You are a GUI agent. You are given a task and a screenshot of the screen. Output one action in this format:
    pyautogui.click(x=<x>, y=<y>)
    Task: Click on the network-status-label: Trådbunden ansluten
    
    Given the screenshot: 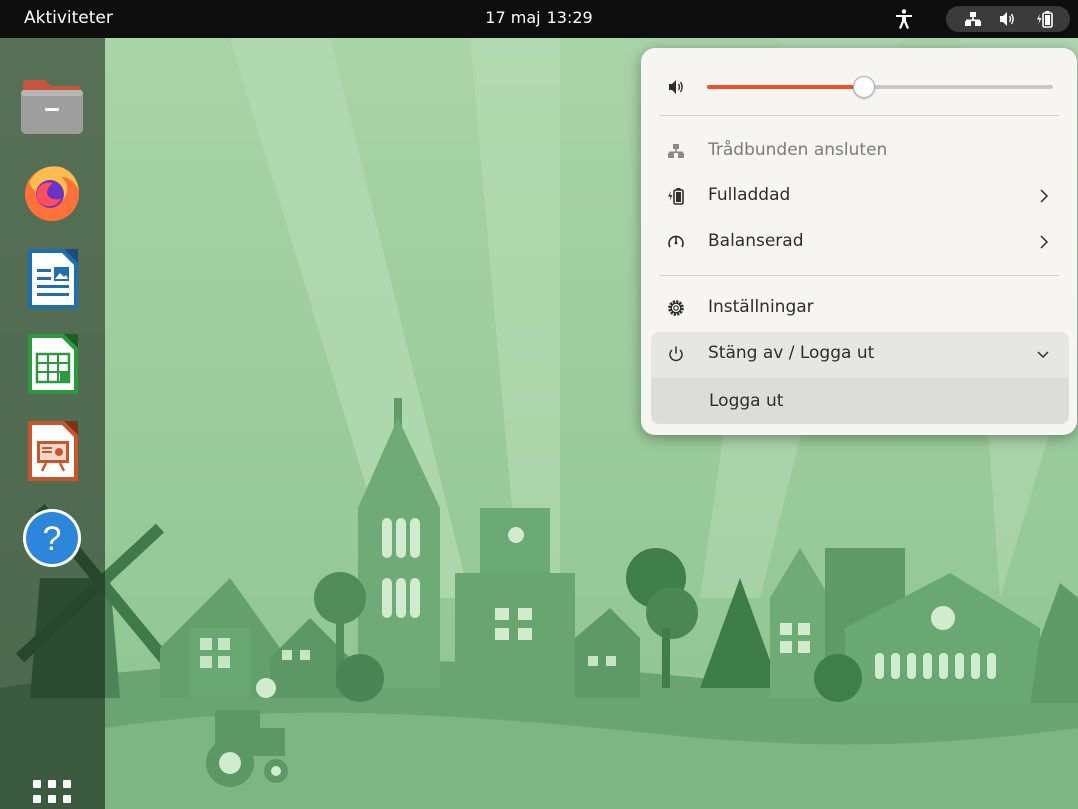 What is the action you would take?
    pyautogui.click(x=798, y=150)
    